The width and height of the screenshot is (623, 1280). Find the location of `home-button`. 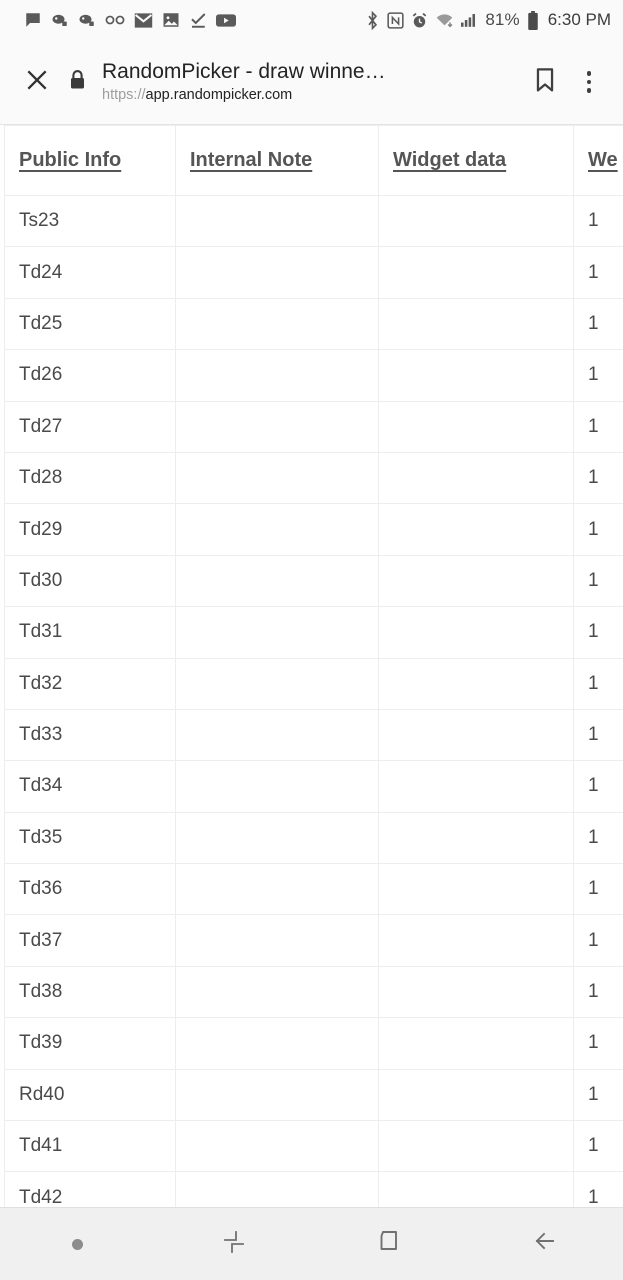

home-button is located at coordinates (390, 1244).